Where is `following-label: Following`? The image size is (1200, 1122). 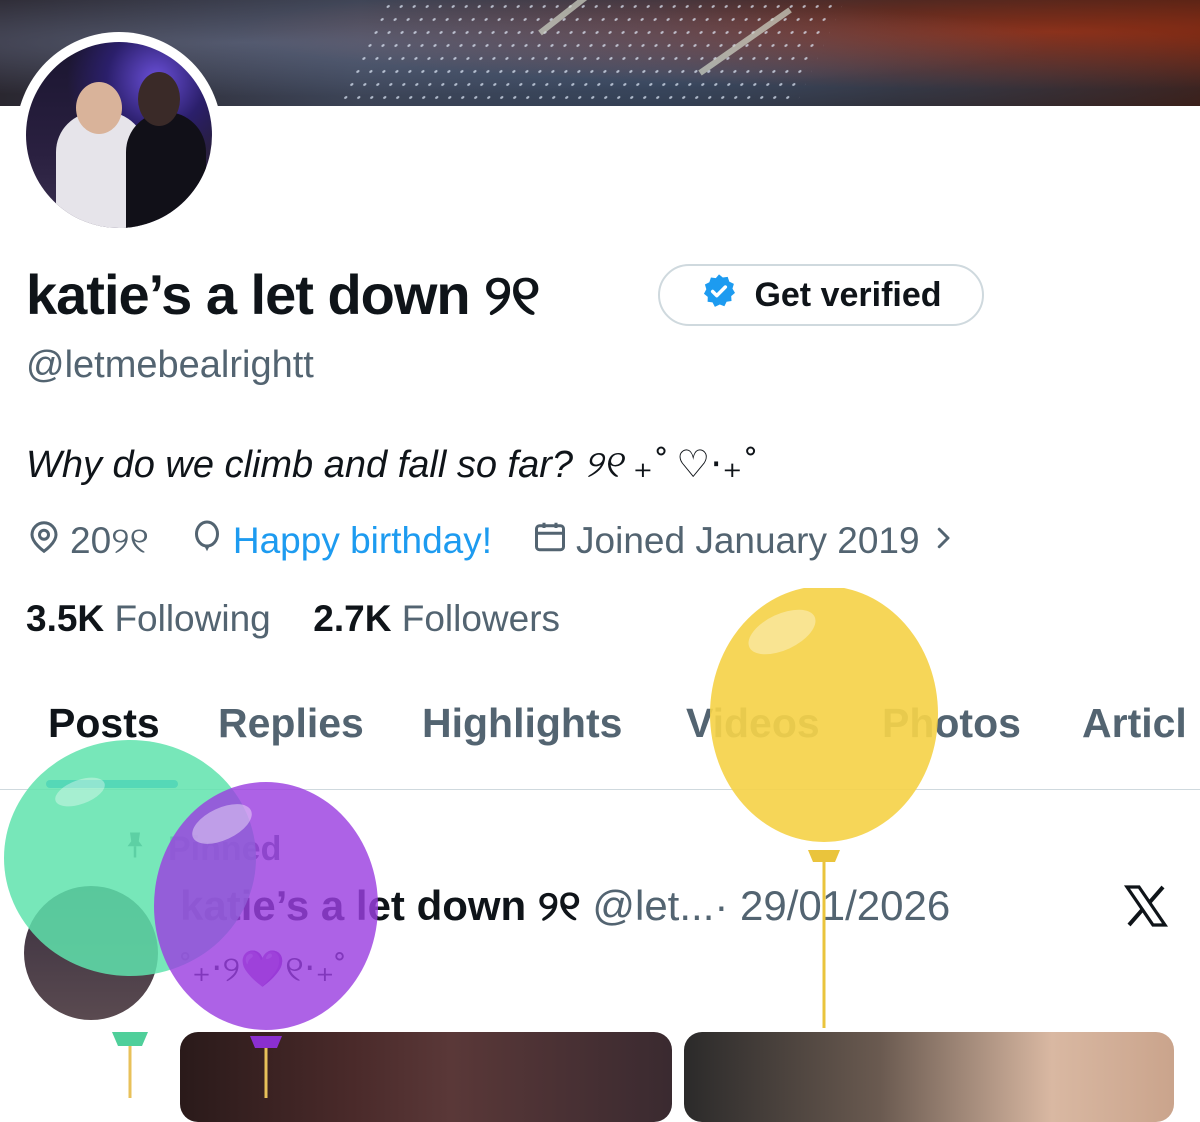 following-label: Following is located at coordinates (192, 618).